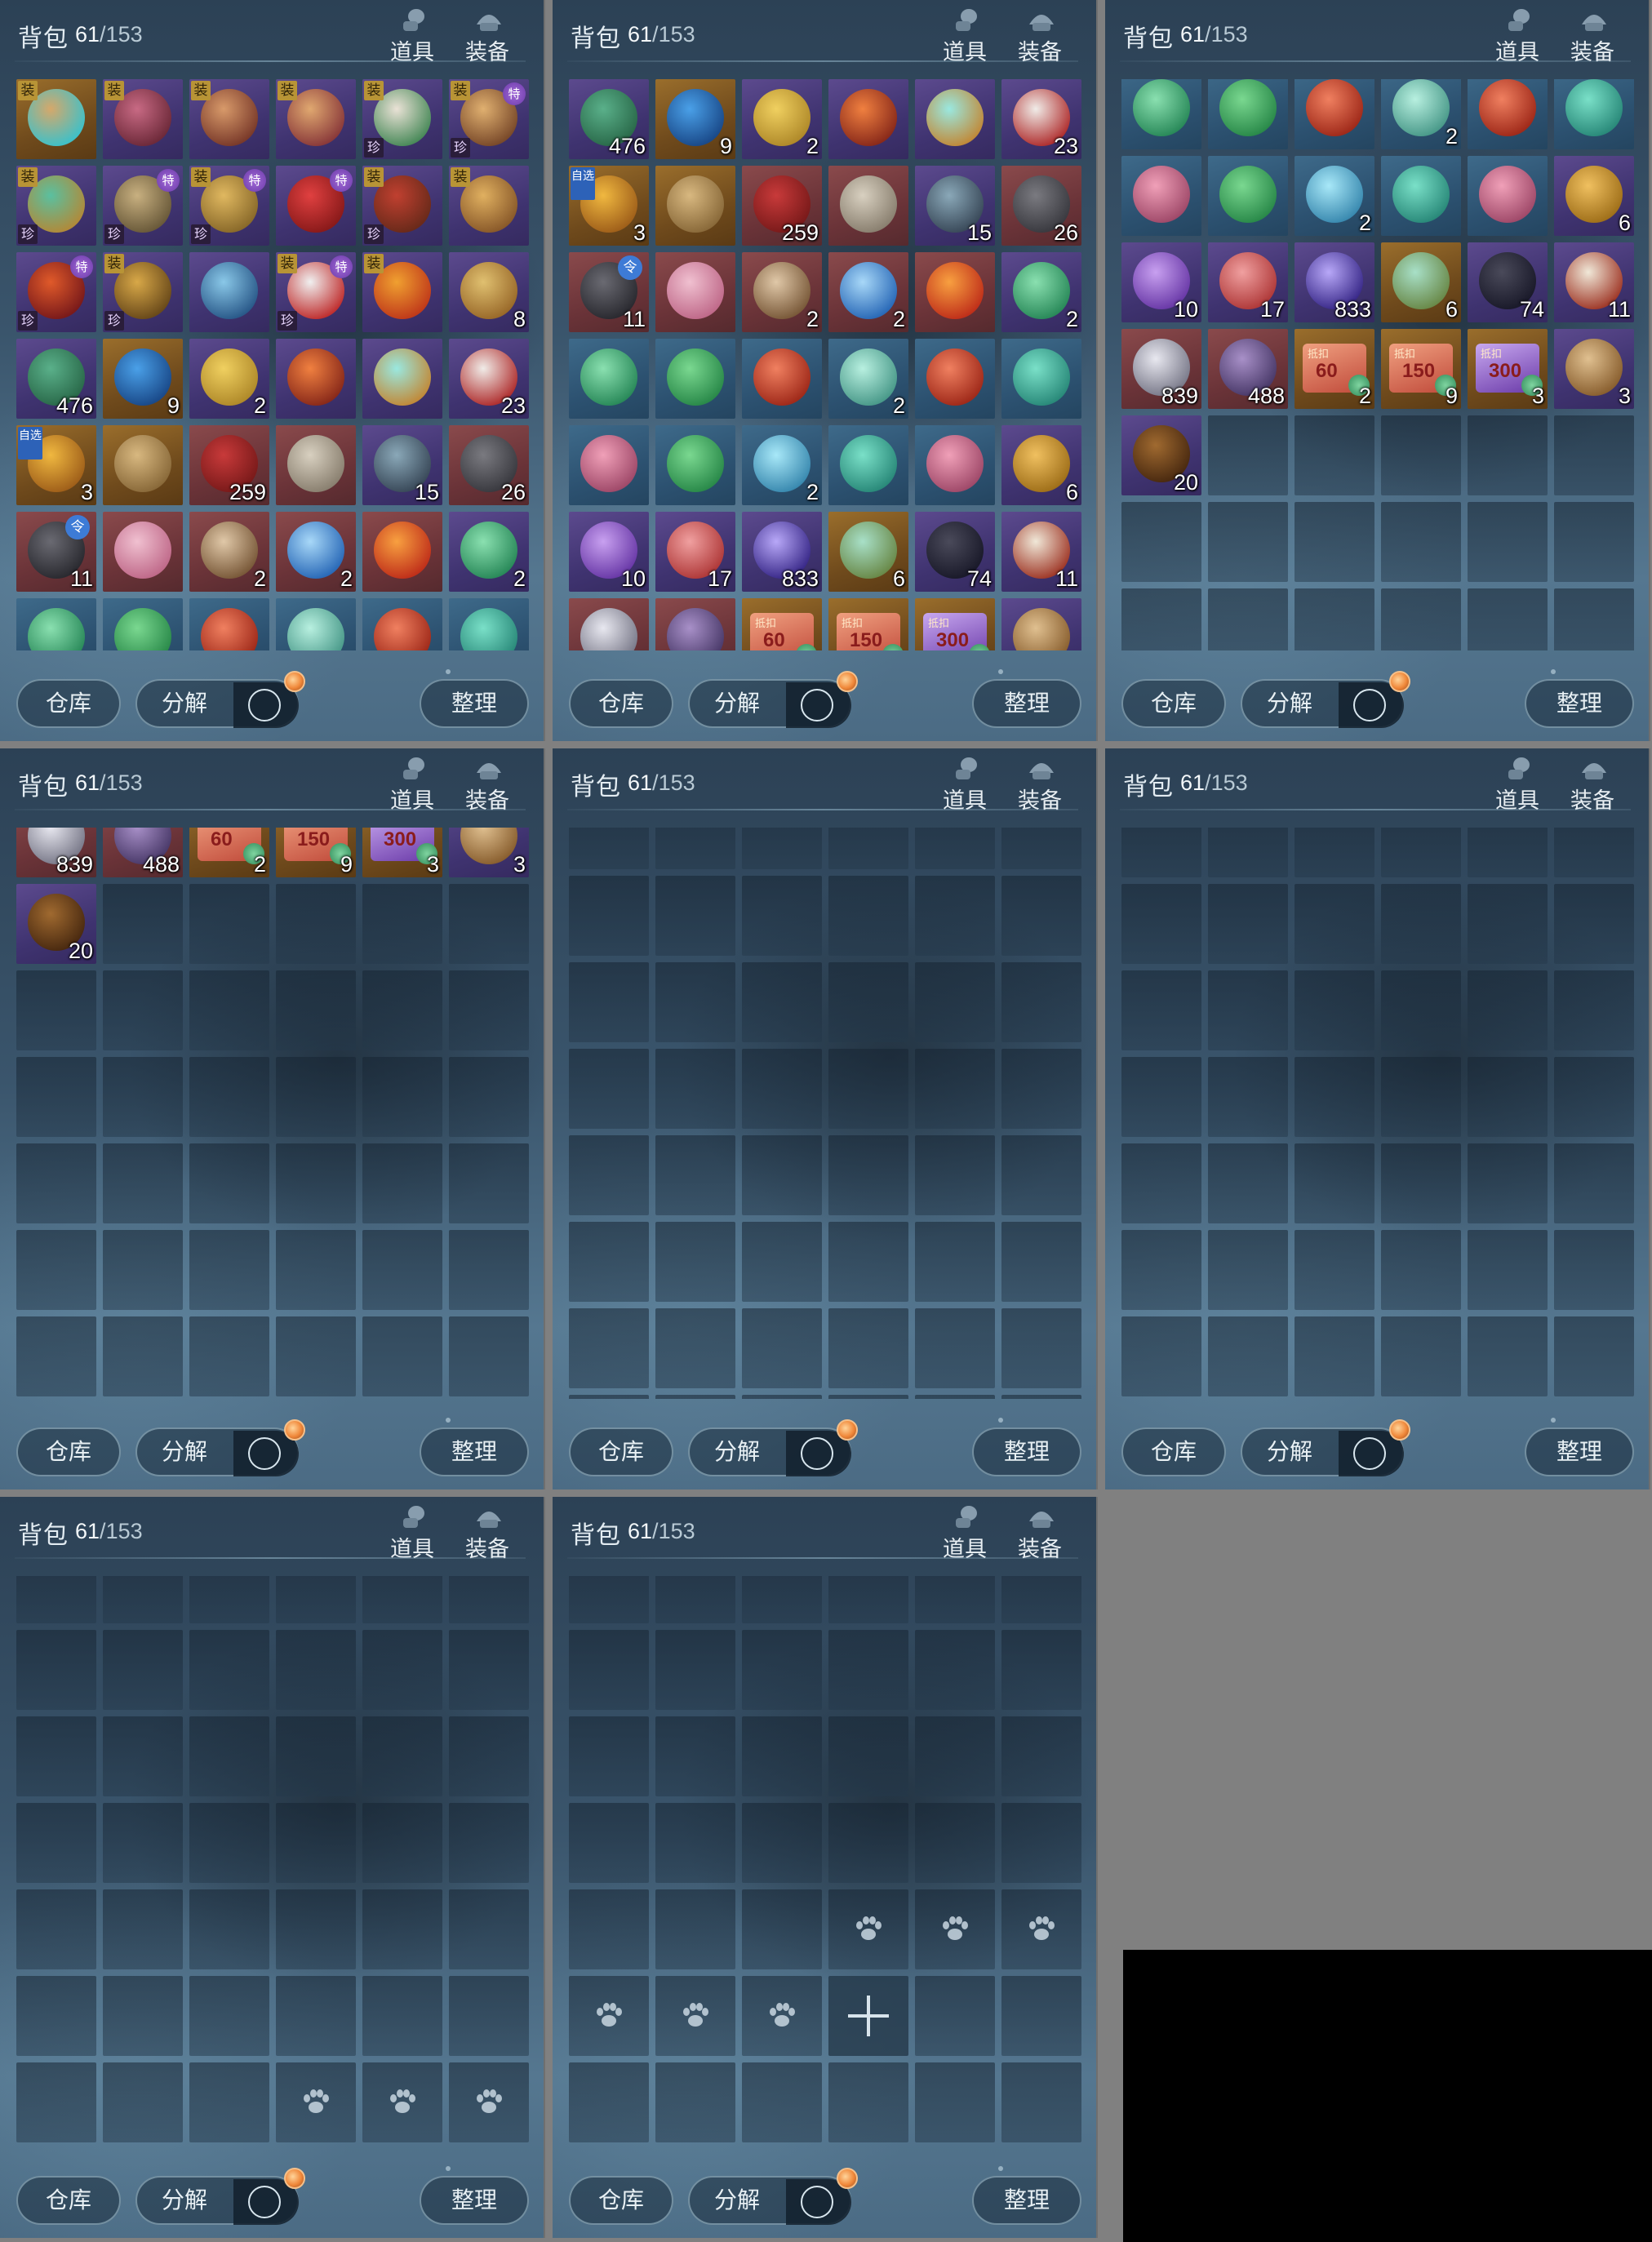 The height and width of the screenshot is (2242, 1652). I want to click on inventory-item: 476, so click(56, 379).